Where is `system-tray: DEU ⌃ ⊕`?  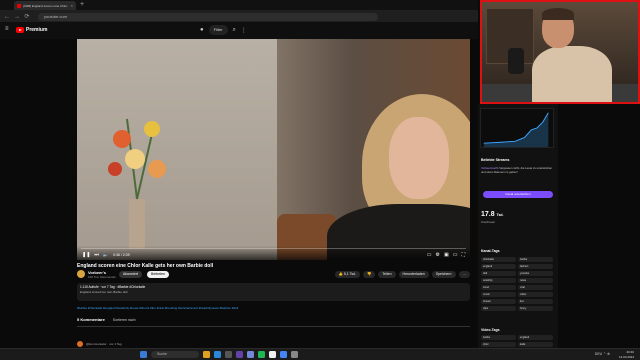
system-tray: DEU ⌃ ⊕ is located at coordinates (602, 354).